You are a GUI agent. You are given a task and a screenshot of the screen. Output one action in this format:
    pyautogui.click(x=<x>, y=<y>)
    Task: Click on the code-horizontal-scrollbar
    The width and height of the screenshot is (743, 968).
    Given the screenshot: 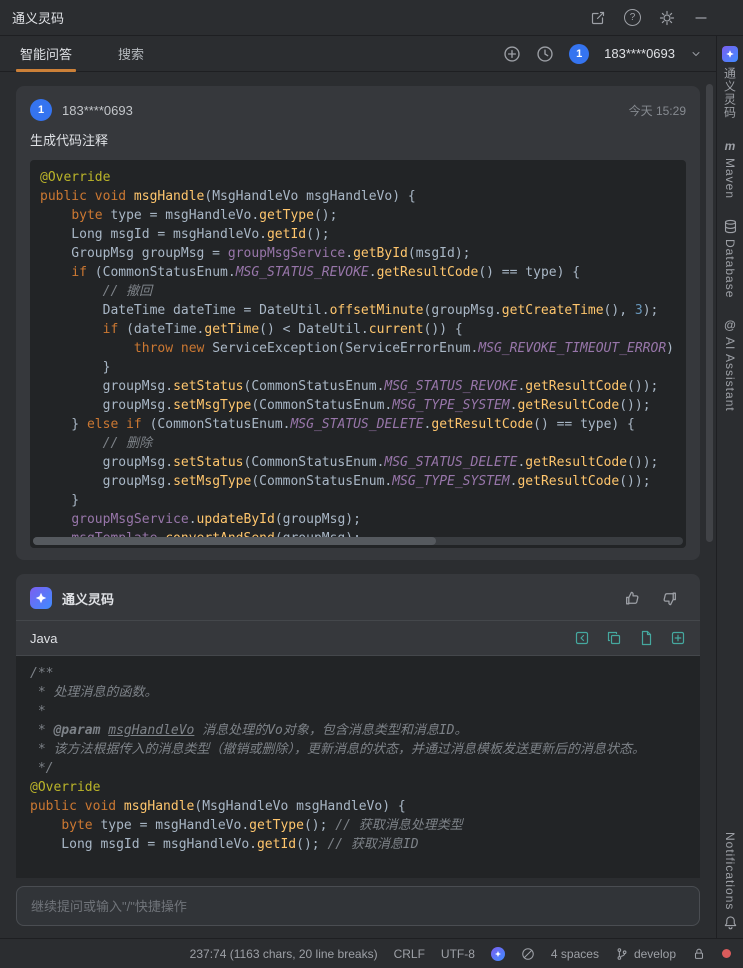 What is the action you would take?
    pyautogui.click(x=358, y=541)
    